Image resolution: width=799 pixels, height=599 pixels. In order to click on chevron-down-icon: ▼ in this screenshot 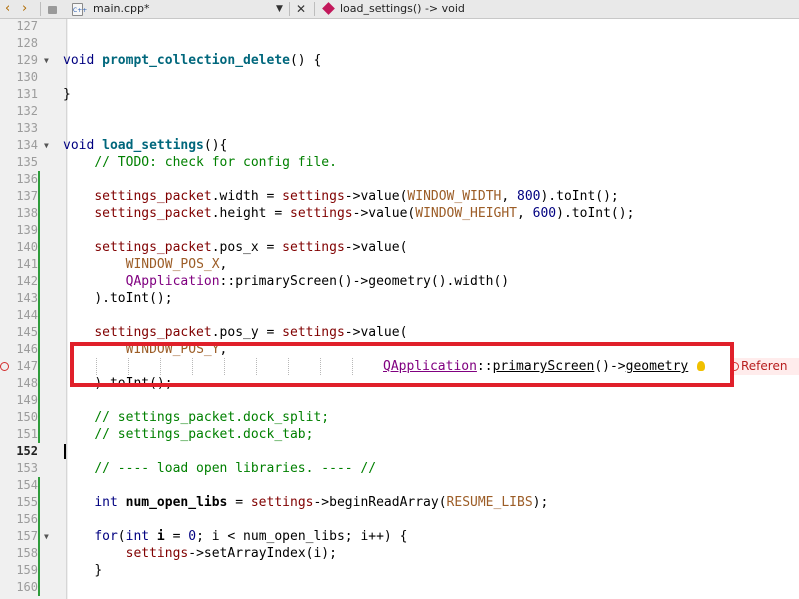, I will do `click(279, 9)`.